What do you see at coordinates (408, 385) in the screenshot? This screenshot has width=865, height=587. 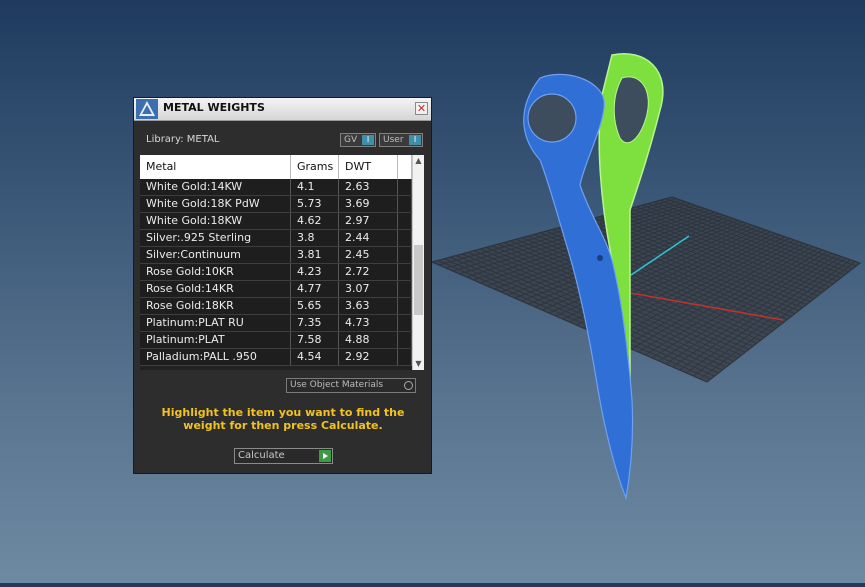 I see `radio-icon` at bounding box center [408, 385].